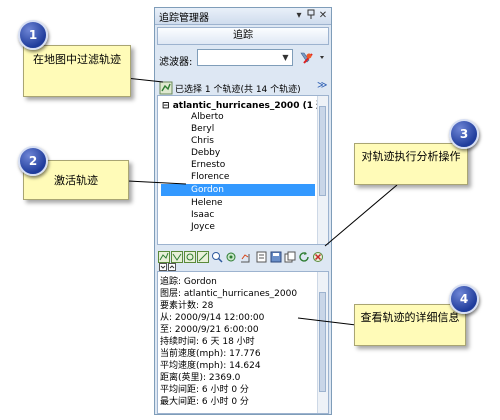 The height and width of the screenshot is (420, 500). I want to click on detail-max-interval: 最大间距: 6 小时 0 分, so click(204, 402).